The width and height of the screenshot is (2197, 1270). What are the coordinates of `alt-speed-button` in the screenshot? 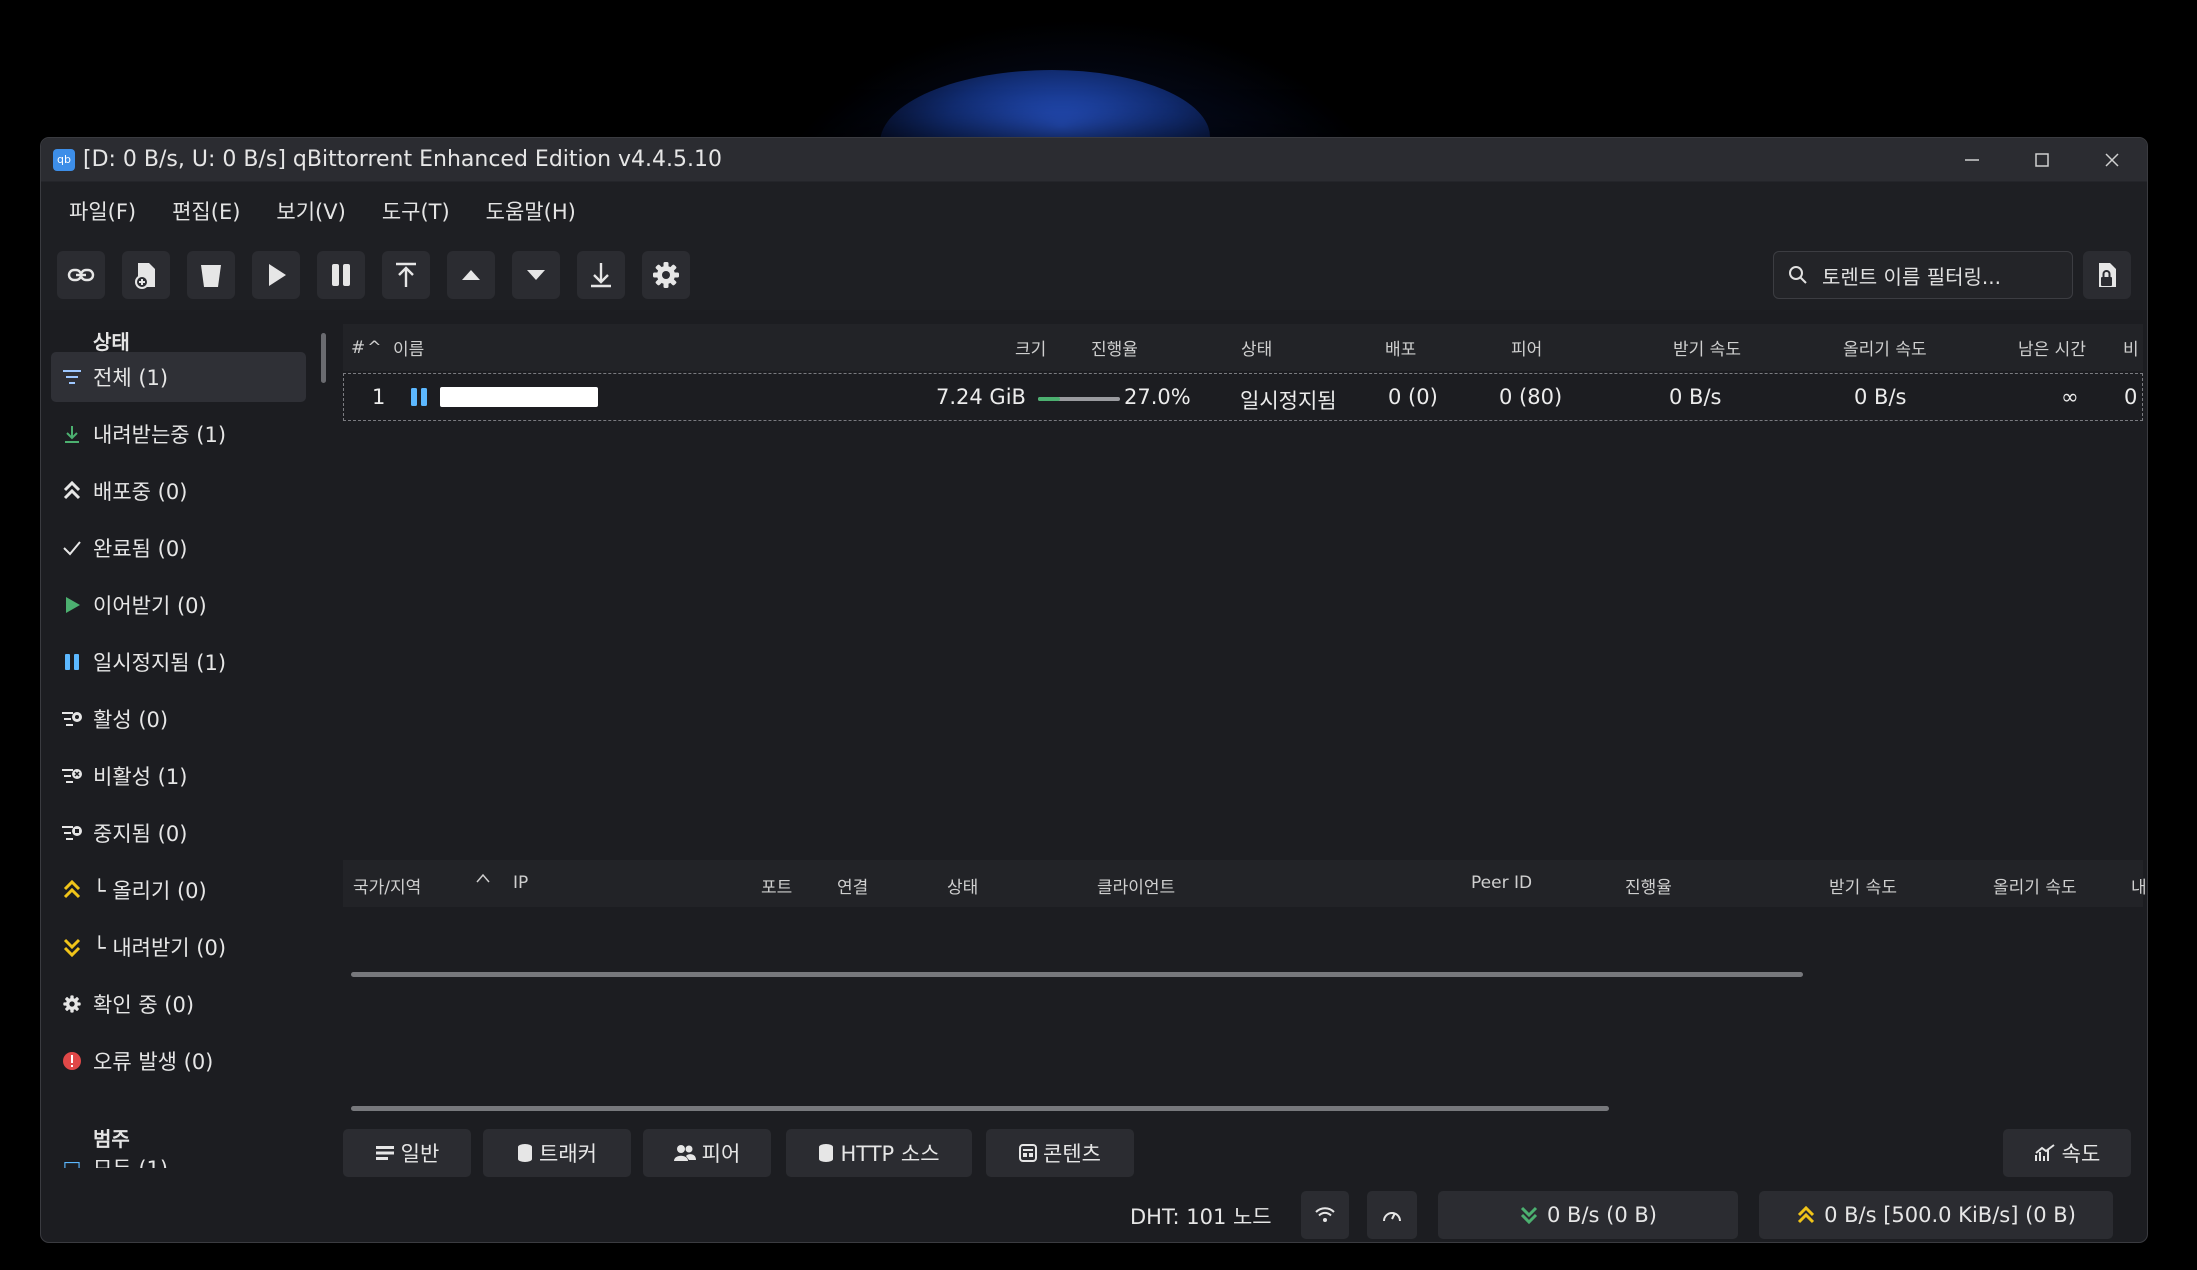 It's located at (1392, 1215).